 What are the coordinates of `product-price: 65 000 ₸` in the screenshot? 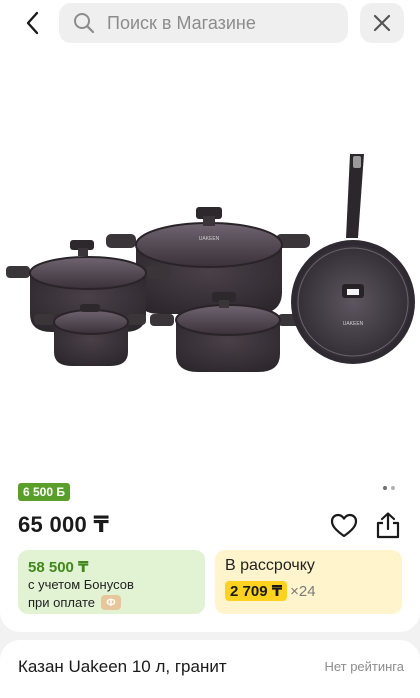 It's located at (64, 524).